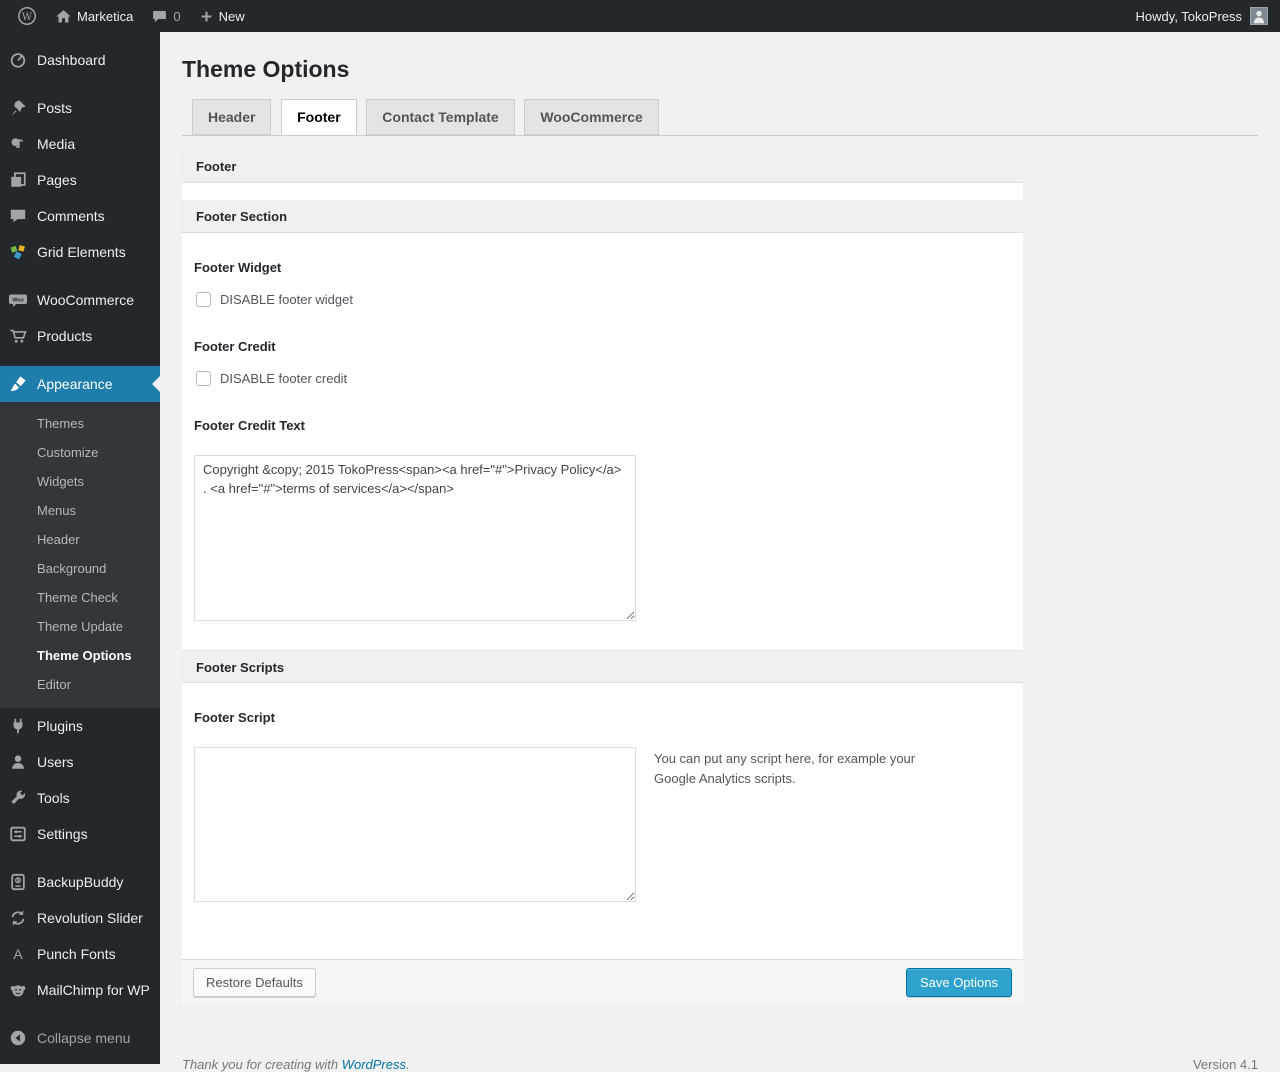 The image size is (1280, 1072). I want to click on wordpress-logo-icon: W, so click(27, 16).